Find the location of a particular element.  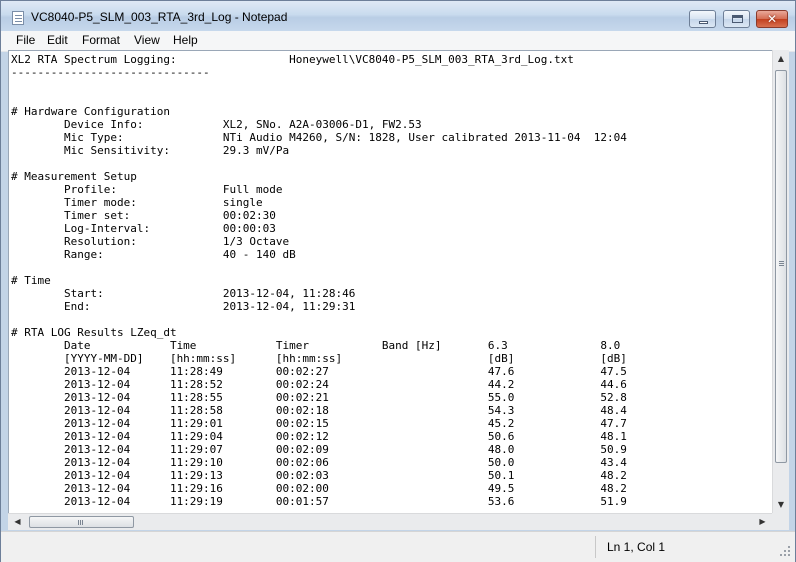

minimize-icon is located at coordinates (703, 22).